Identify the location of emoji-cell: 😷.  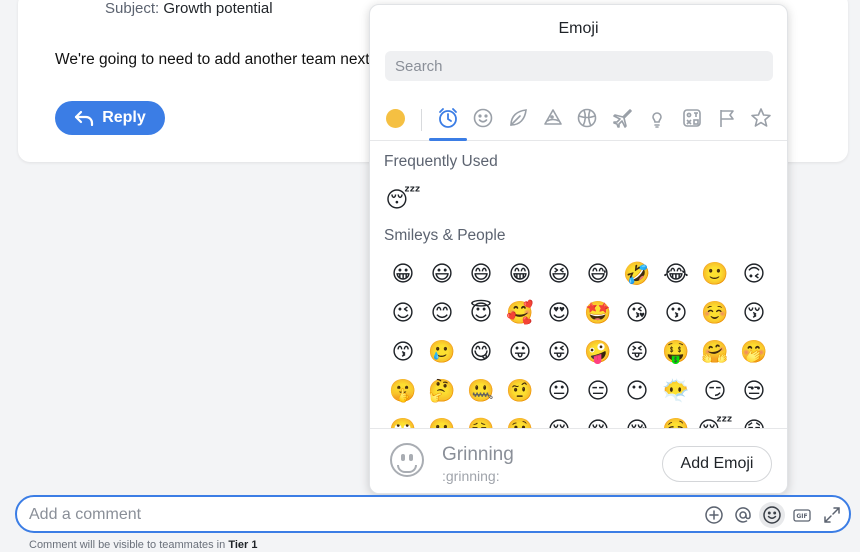
(754, 421).